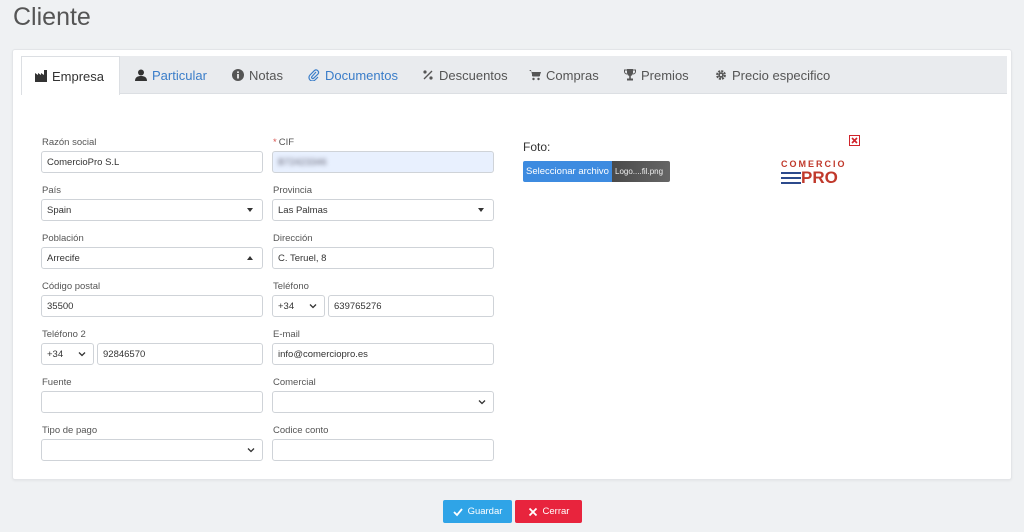 The image size is (1024, 532). I want to click on select-file-button: Seleccionar archivo, so click(567, 171).